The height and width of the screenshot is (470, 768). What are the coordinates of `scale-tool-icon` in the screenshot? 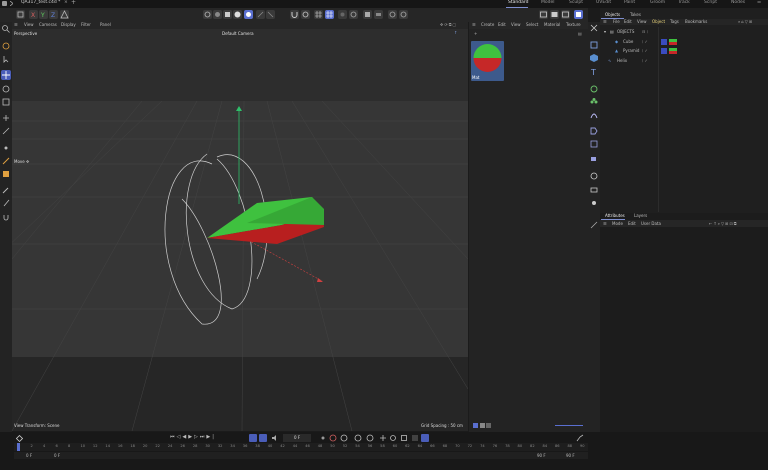 It's located at (6, 102).